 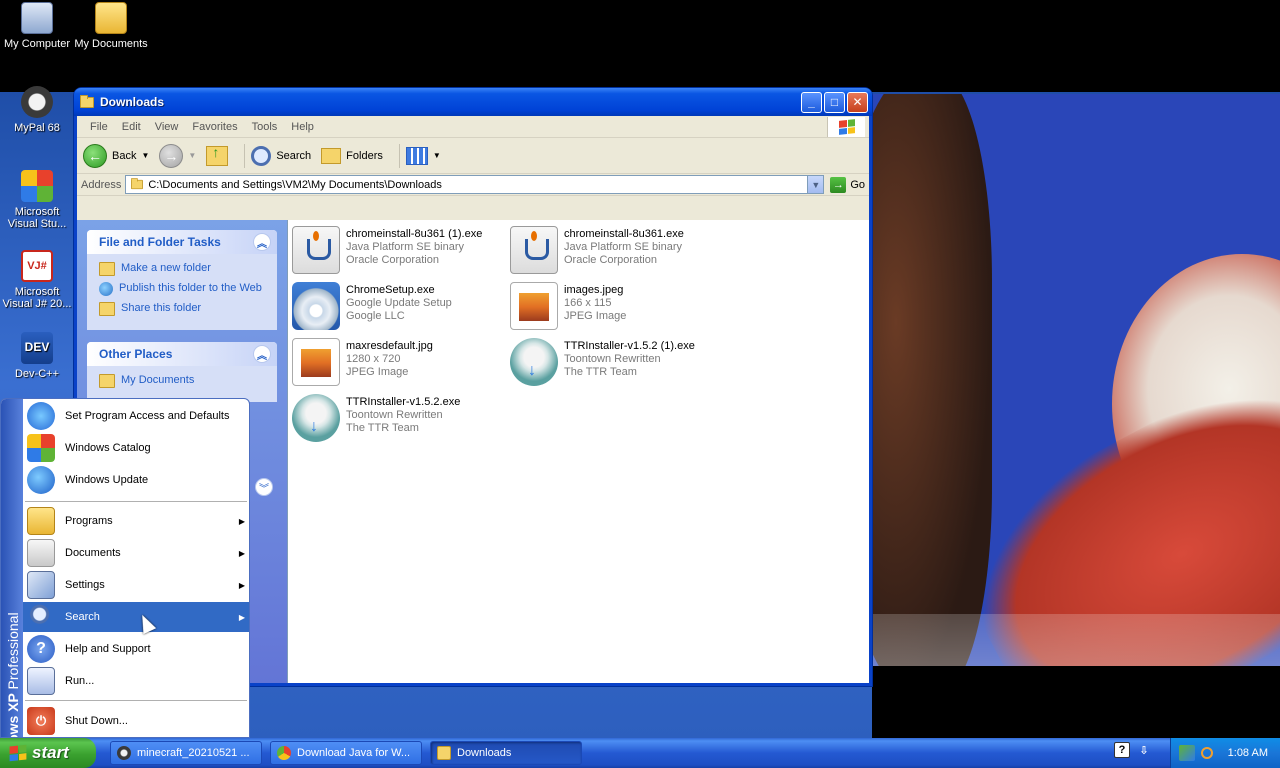 I want to click on chrome-icon, so click(x=284, y=753).